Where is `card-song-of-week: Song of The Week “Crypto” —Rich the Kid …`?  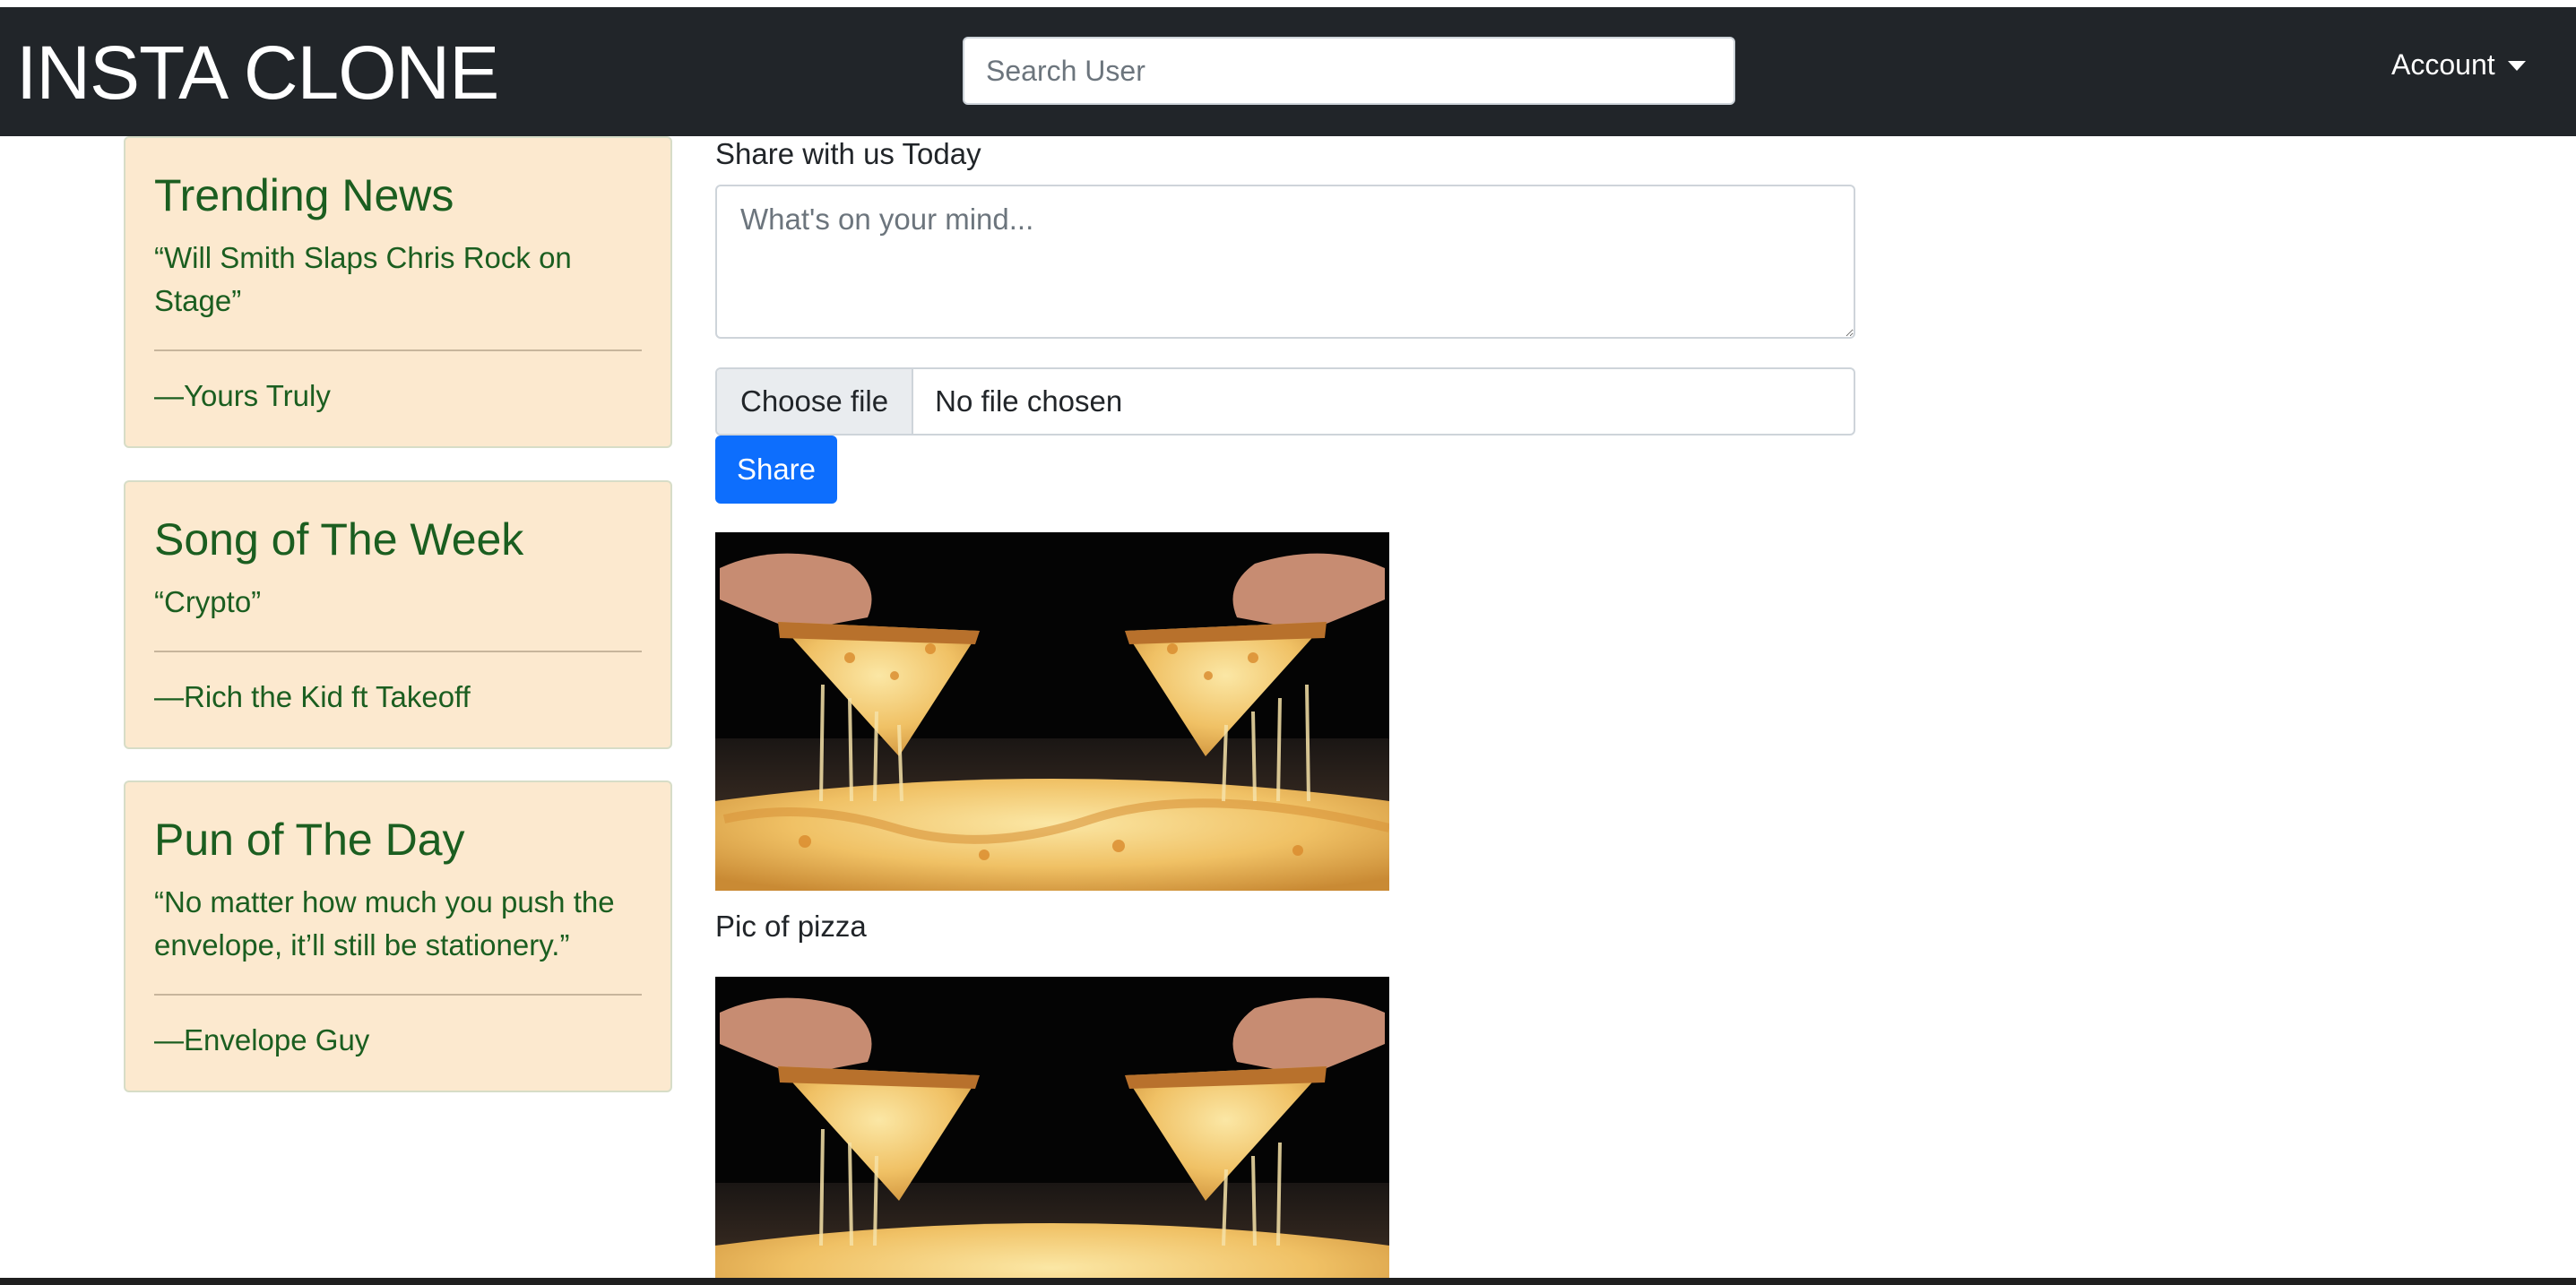 card-song-of-week: Song of The Week “Crypto” —Rich the Kid … is located at coordinates (398, 614).